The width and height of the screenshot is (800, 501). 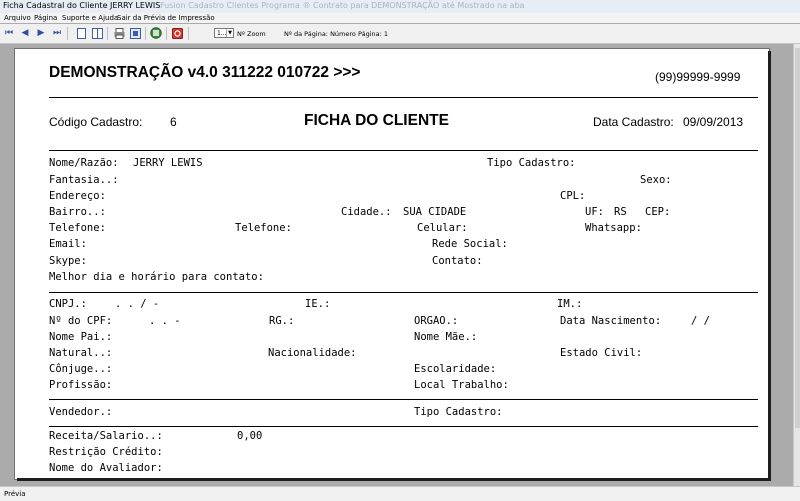 I want to click on skype-label: Skype:, so click(x=68, y=261).